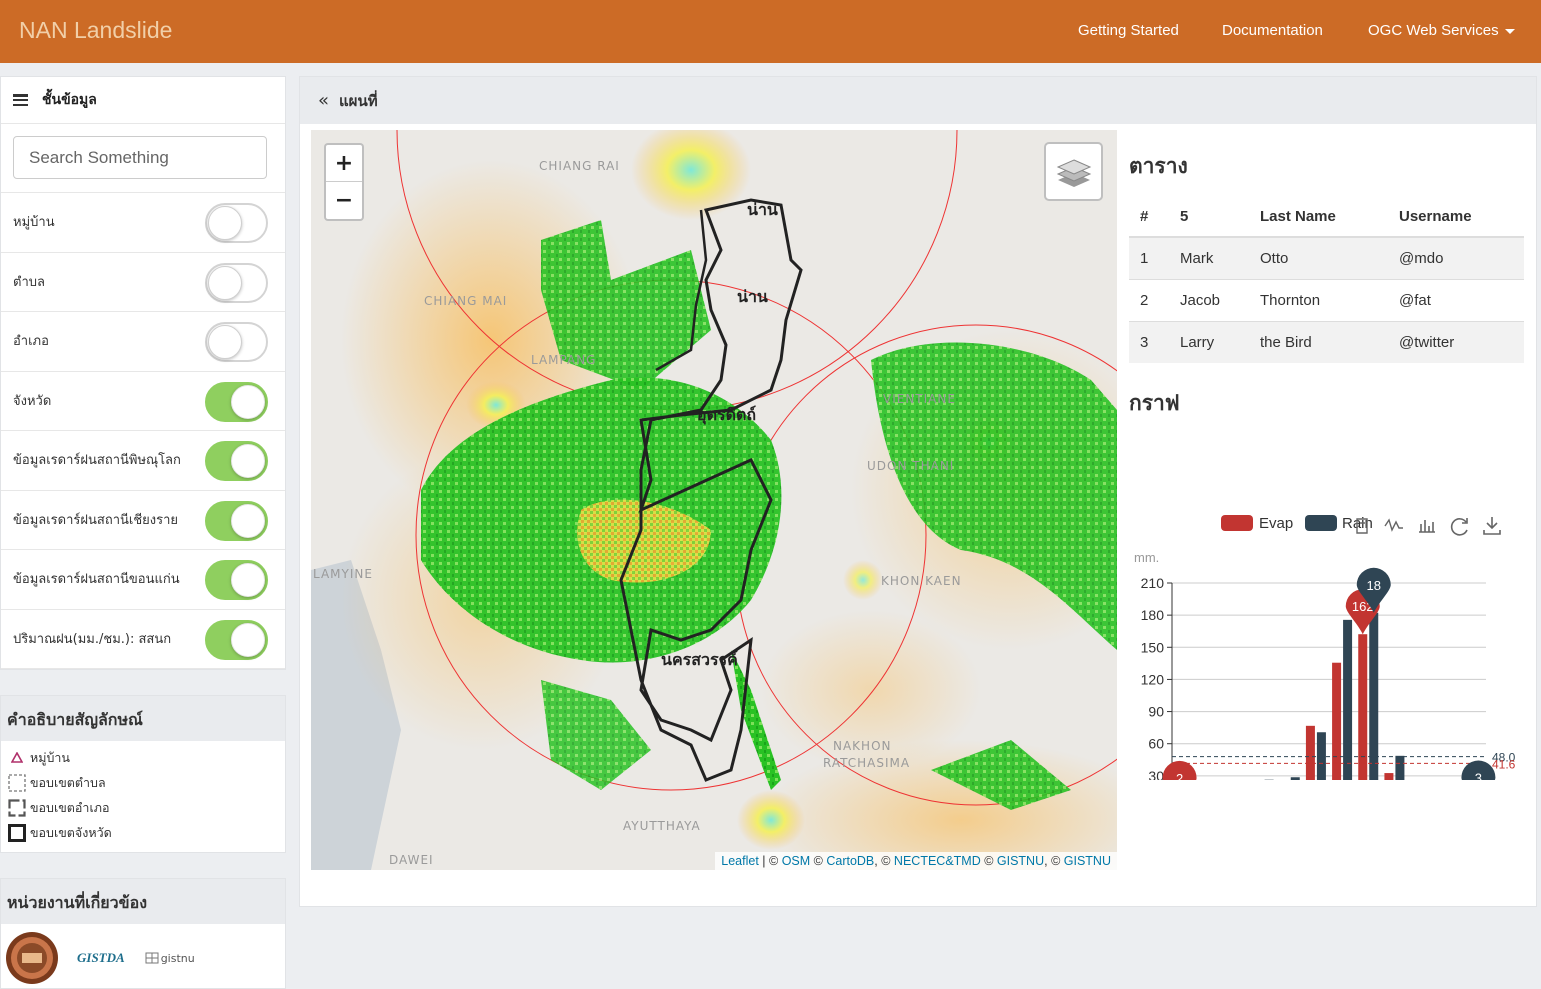 This screenshot has height=989, width=1541. What do you see at coordinates (1433, 30) in the screenshot?
I see `nav-ogc-label: OGC Web Services` at bounding box center [1433, 30].